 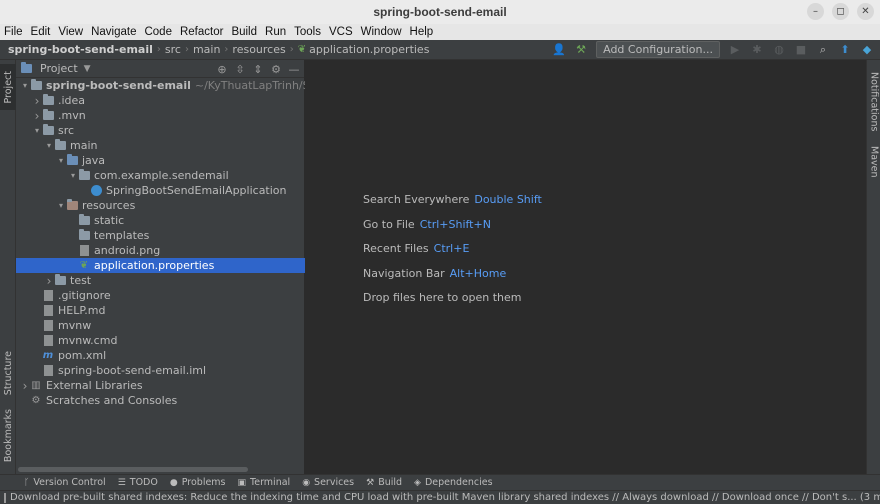 I want to click on tree-node: › .idea, so click(x=160, y=100).